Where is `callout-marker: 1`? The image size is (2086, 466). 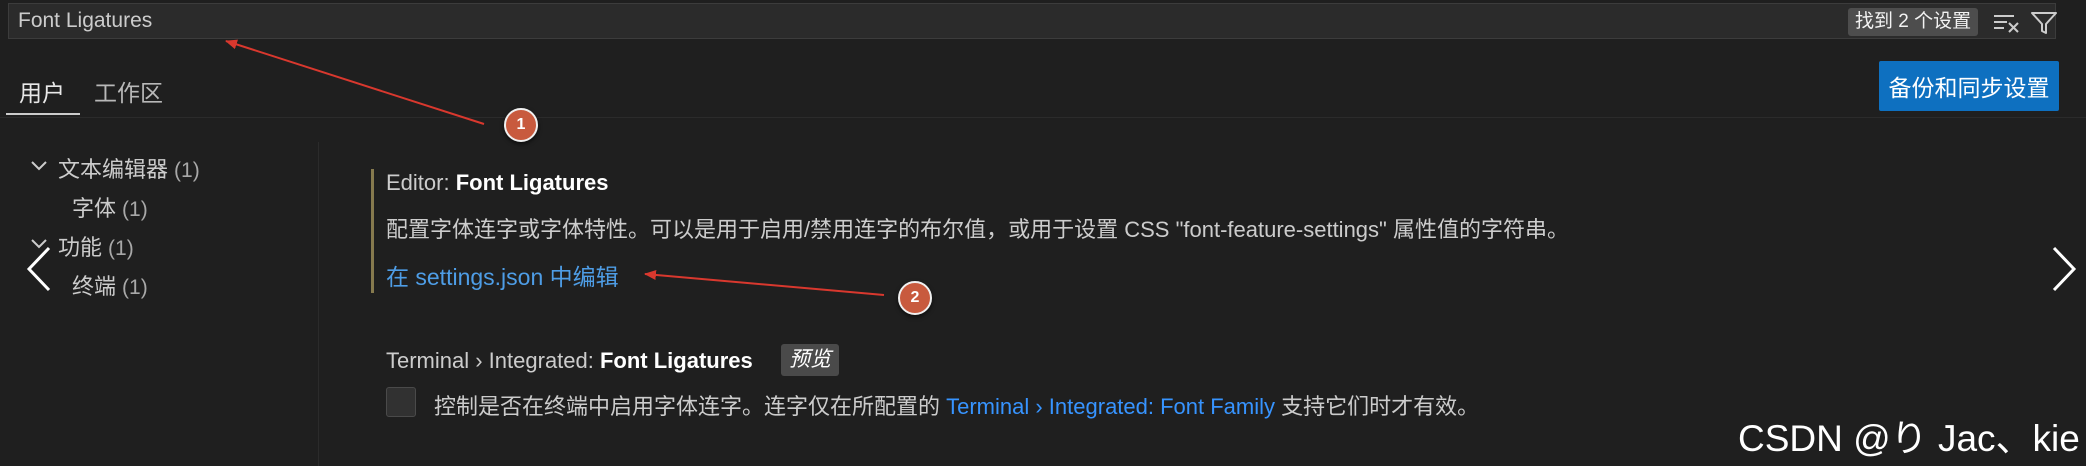
callout-marker: 1 is located at coordinates (521, 125).